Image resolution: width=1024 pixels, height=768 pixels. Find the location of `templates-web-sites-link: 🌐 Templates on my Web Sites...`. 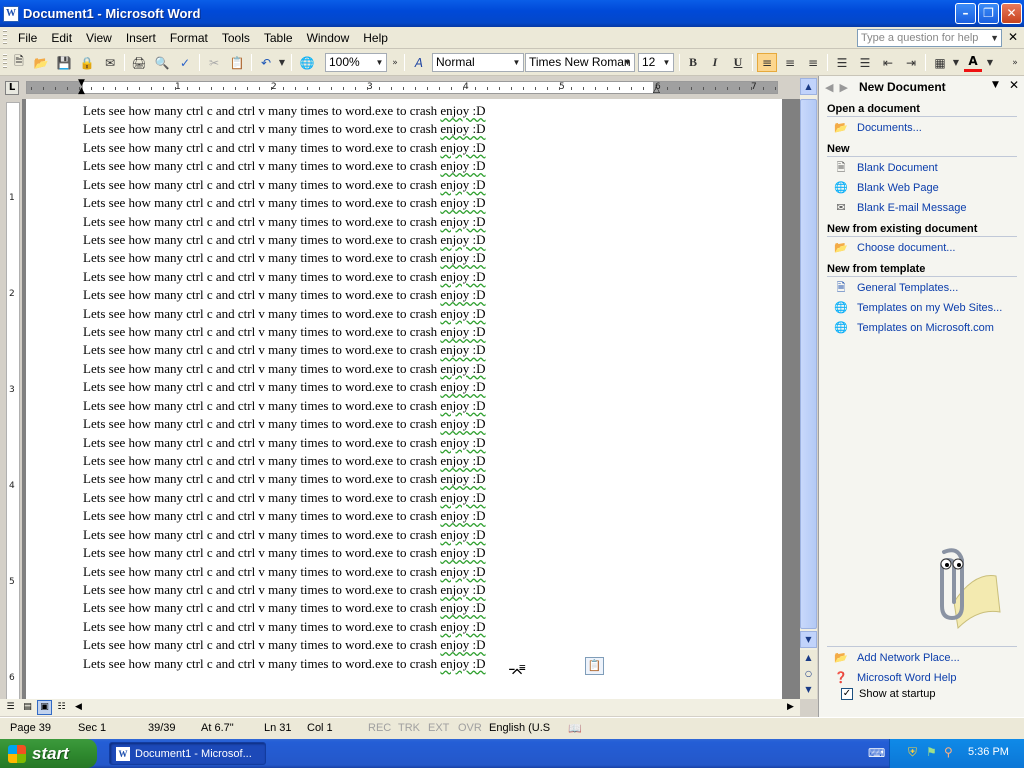

templates-web-sites-link: 🌐 Templates on my Web Sites... is located at coordinates (917, 308).